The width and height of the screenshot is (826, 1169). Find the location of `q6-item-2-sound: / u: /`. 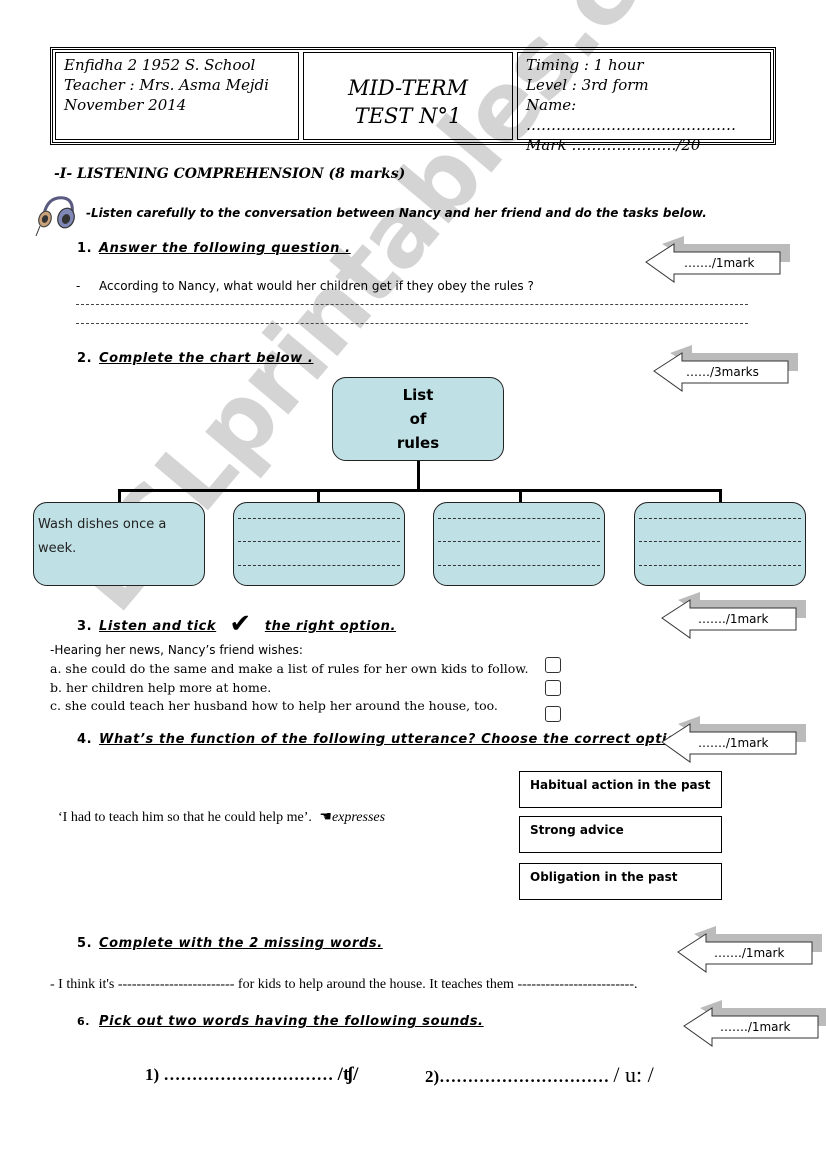

q6-item-2-sound: / u: / is located at coordinates (633, 1074).